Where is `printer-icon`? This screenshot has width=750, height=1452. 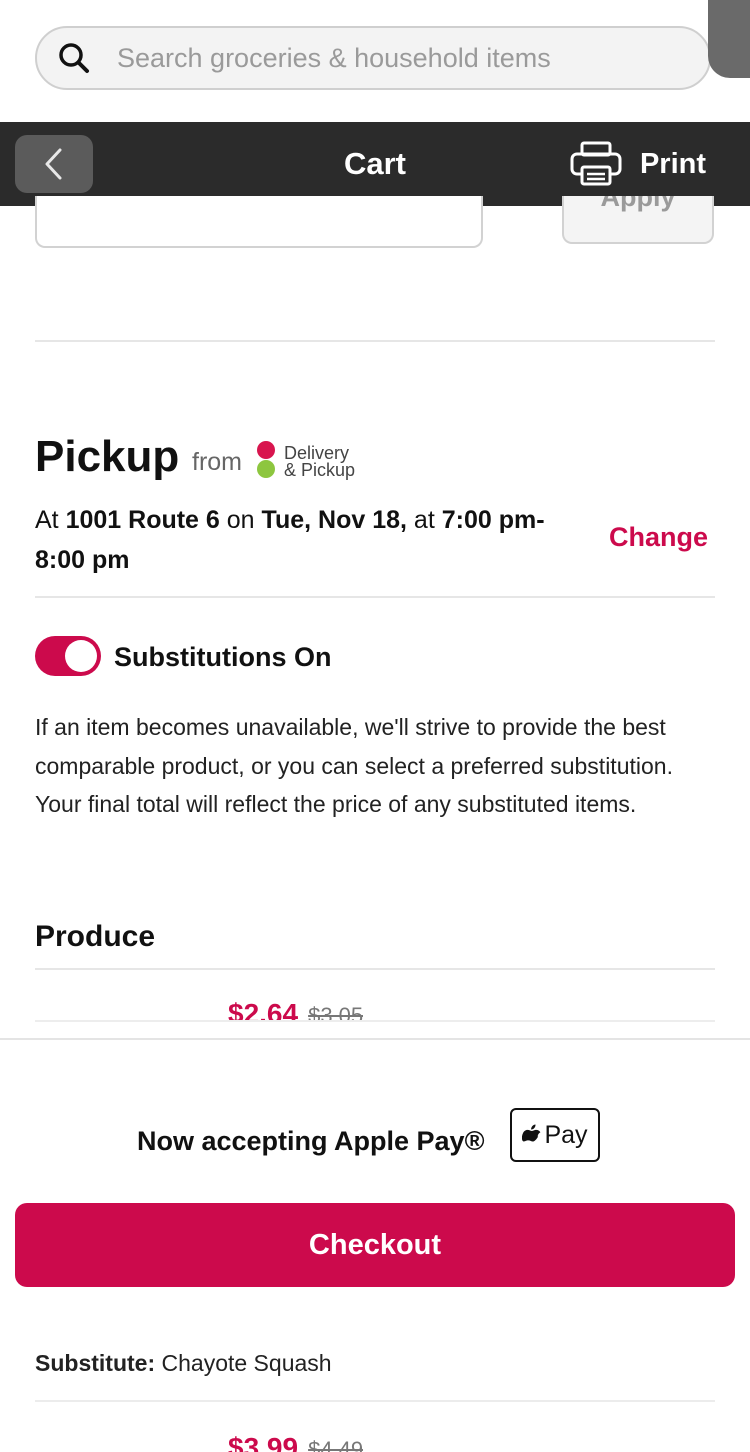 printer-icon is located at coordinates (596, 163).